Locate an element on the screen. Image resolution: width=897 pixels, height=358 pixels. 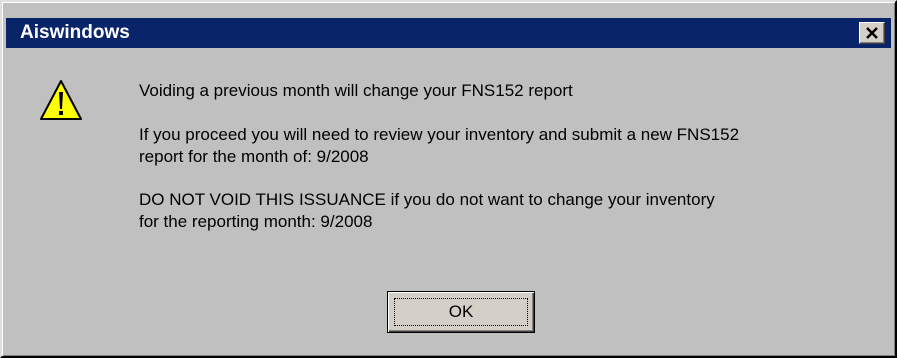
ok-button: OK is located at coordinates (461, 312).